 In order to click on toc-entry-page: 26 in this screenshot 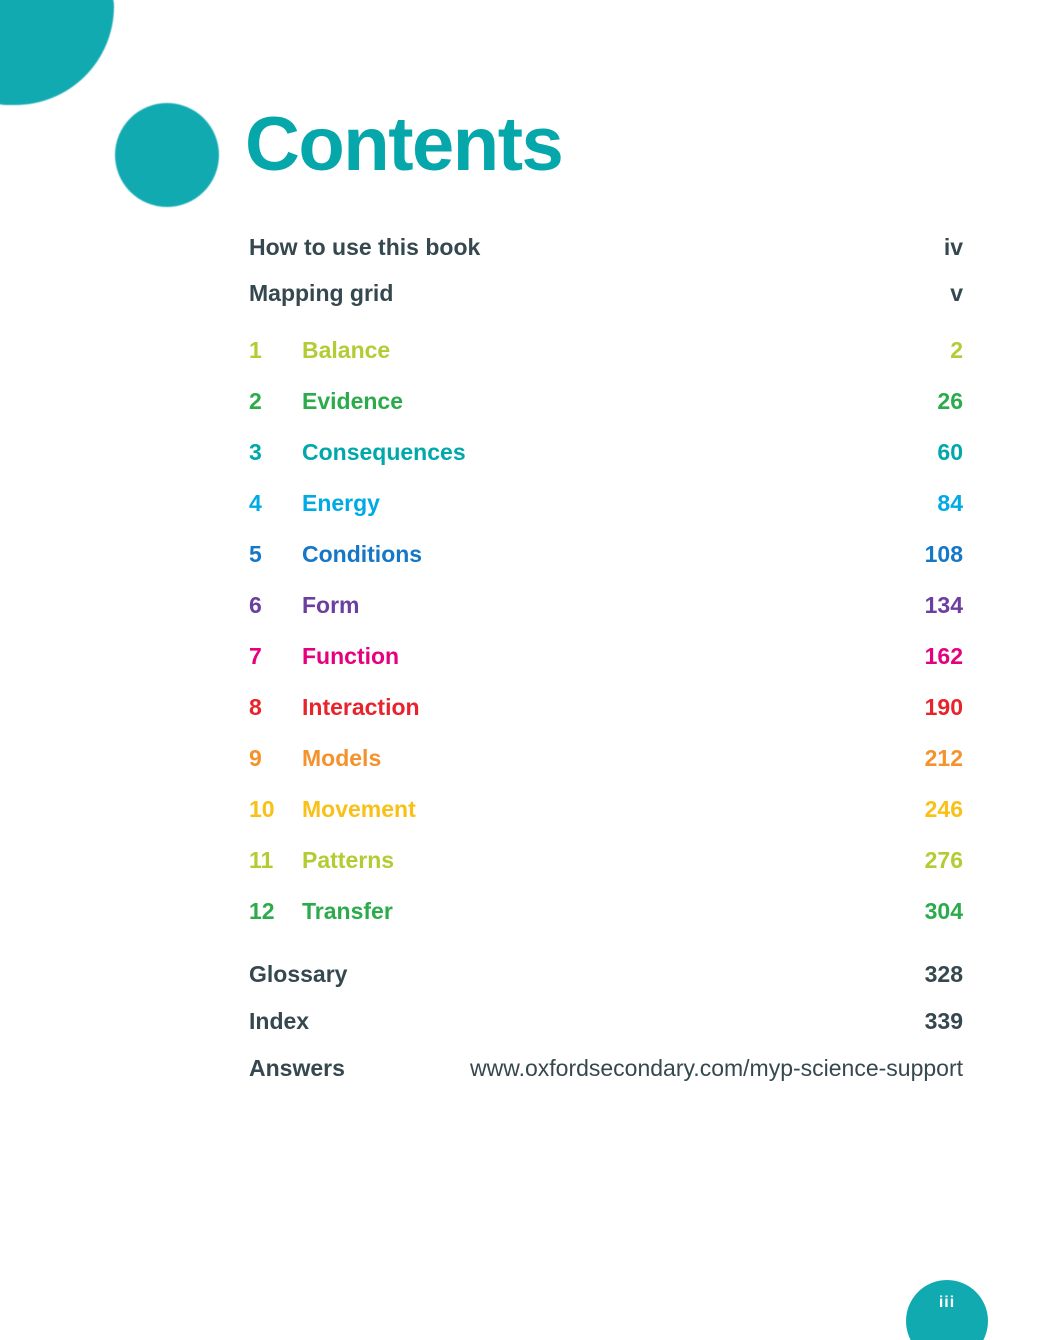, I will do `click(950, 401)`.